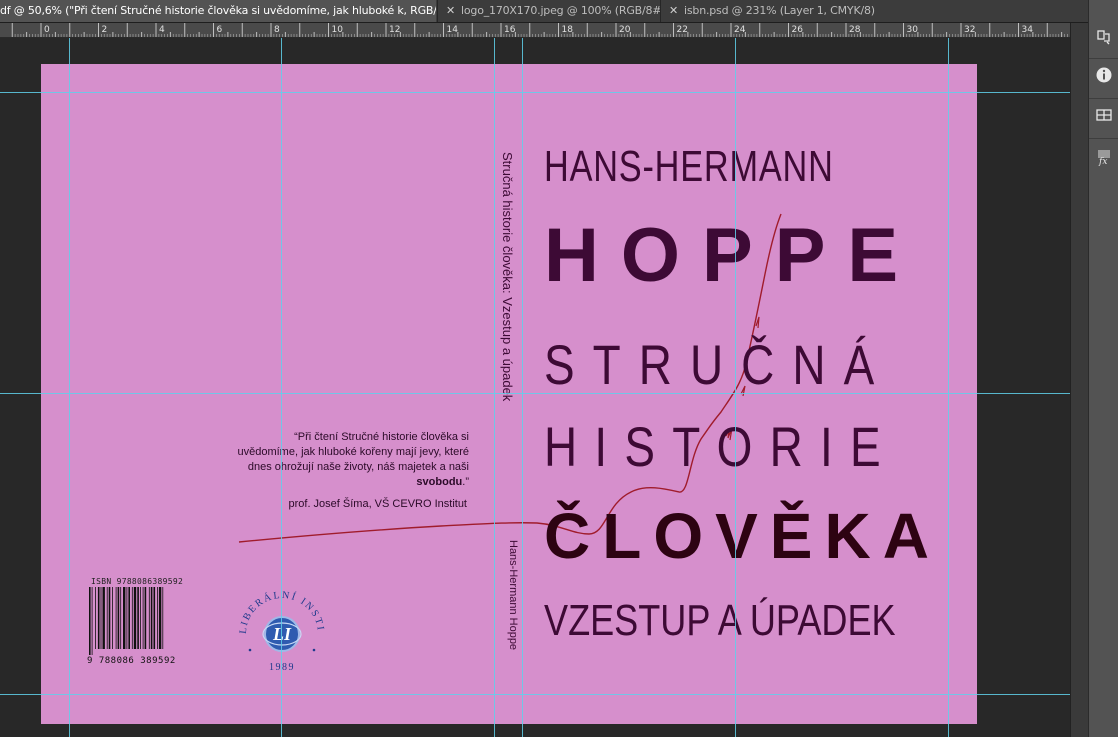 Image resolution: width=1118 pixels, height=737 pixels. I want to click on tab-label: isbn.psd @ 231% (Layer 1, CMYK/8), so click(779, 10).